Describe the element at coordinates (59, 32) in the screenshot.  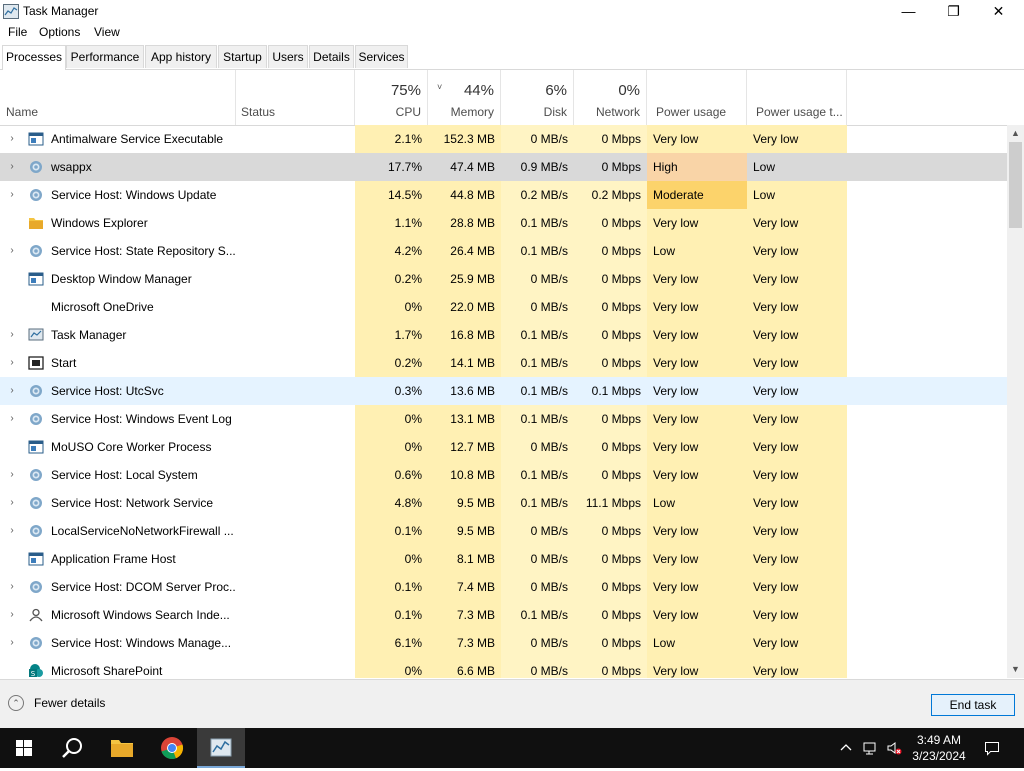
I see `menu-options: Options` at that location.